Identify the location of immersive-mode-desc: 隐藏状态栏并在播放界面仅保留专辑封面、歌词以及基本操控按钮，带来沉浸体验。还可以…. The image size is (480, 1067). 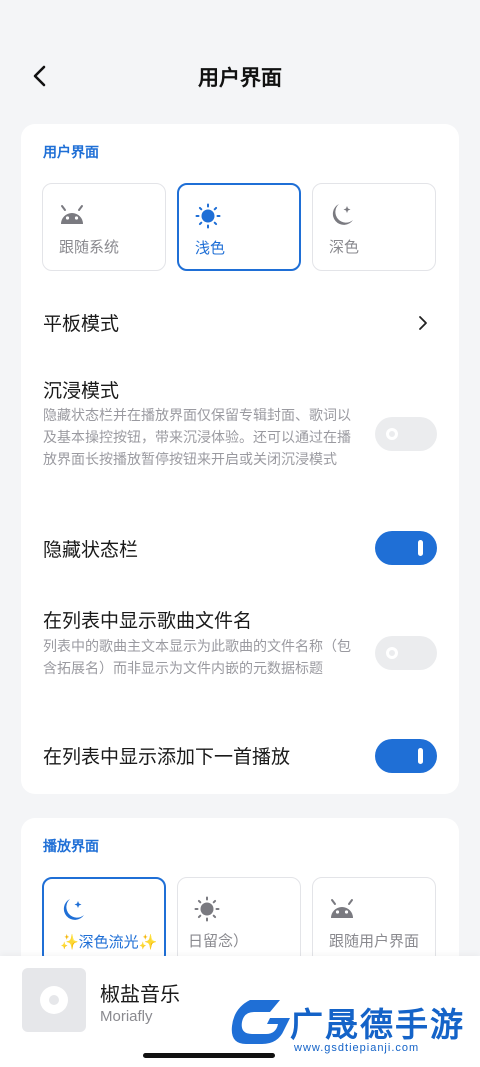
(197, 438).